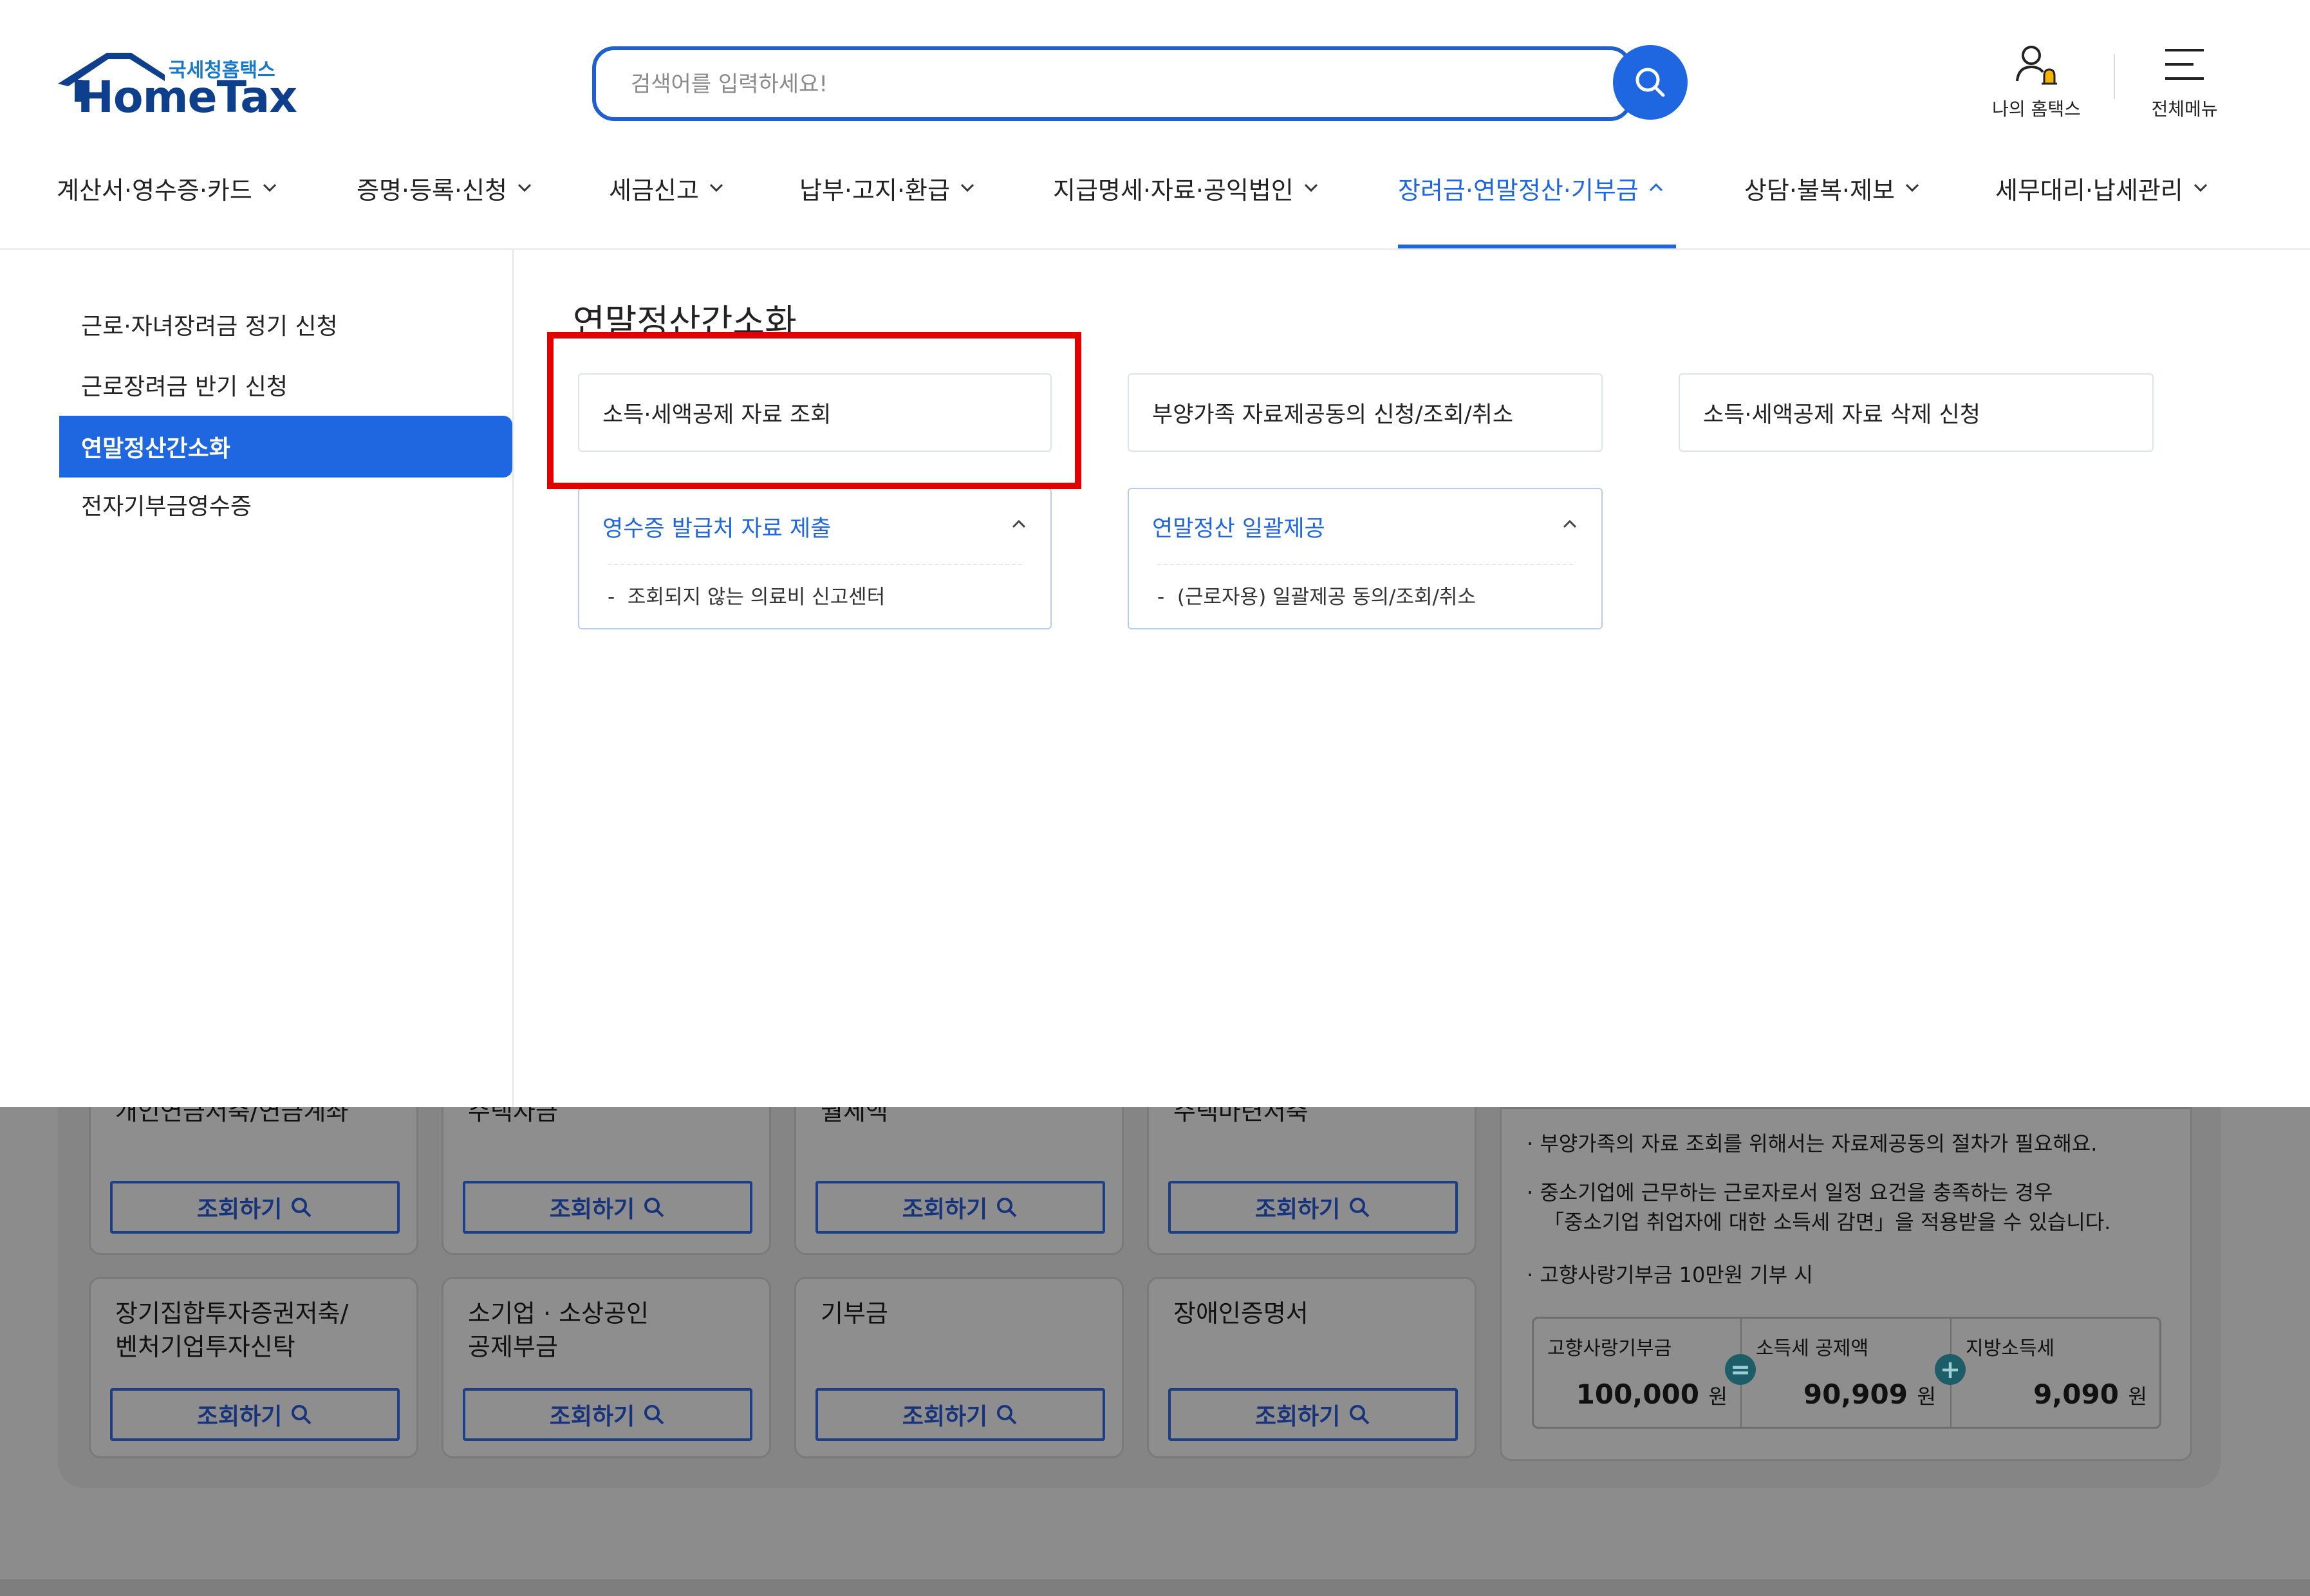  I want to click on calc-label: 고향사랑기부금, so click(1609, 1348).